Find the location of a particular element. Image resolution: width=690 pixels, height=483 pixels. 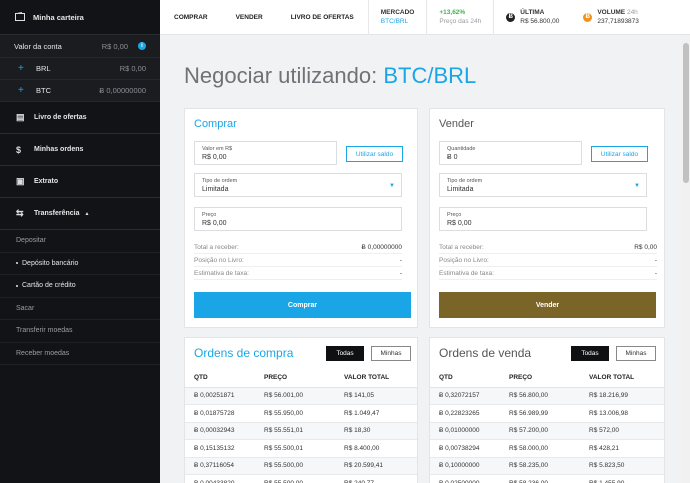

wallet-icon is located at coordinates (20, 17).